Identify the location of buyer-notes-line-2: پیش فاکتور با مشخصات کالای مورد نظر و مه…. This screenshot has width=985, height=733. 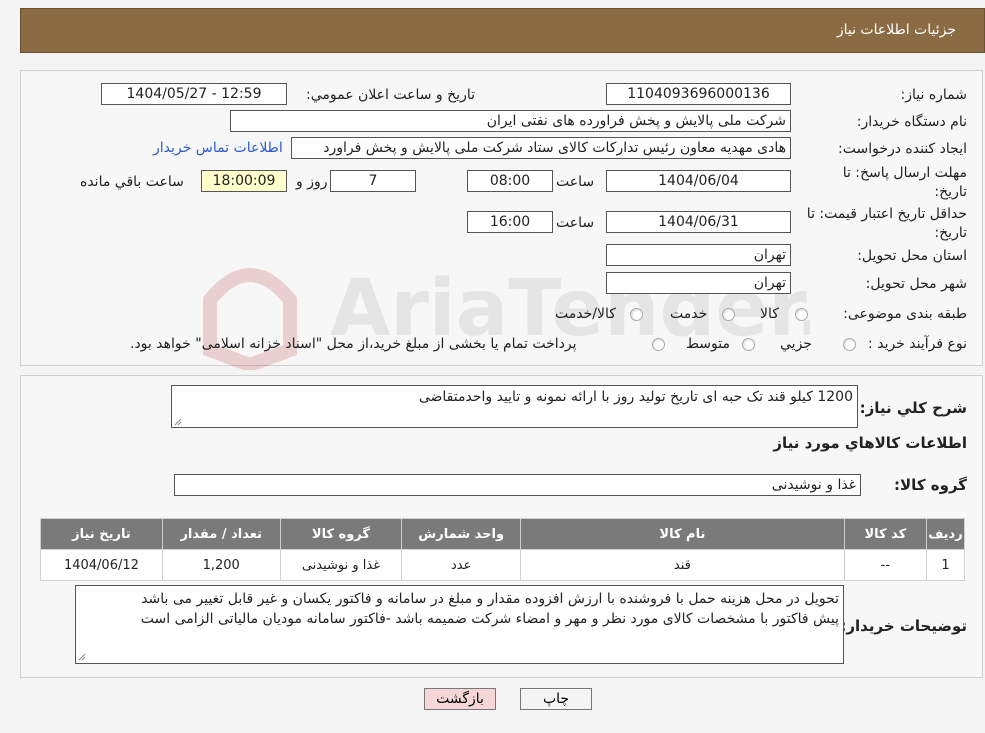
(489, 619).